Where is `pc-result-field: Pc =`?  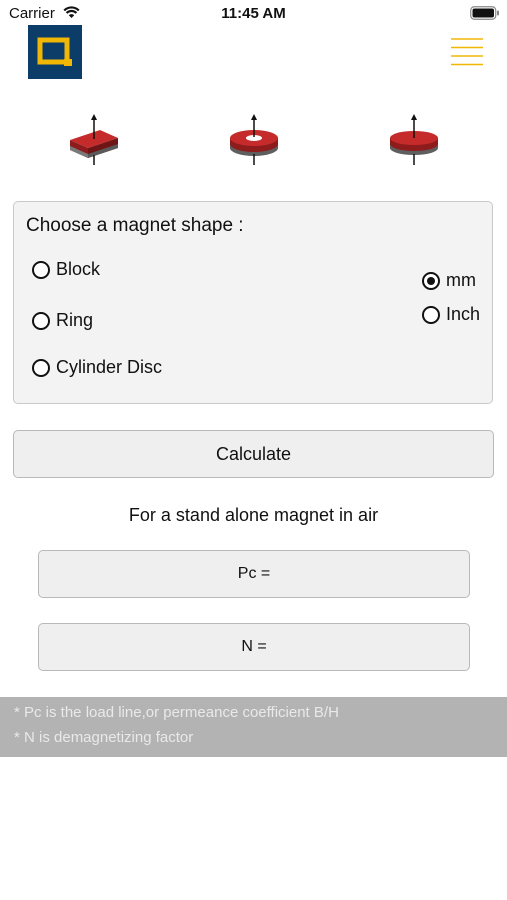 pc-result-field: Pc = is located at coordinates (254, 574).